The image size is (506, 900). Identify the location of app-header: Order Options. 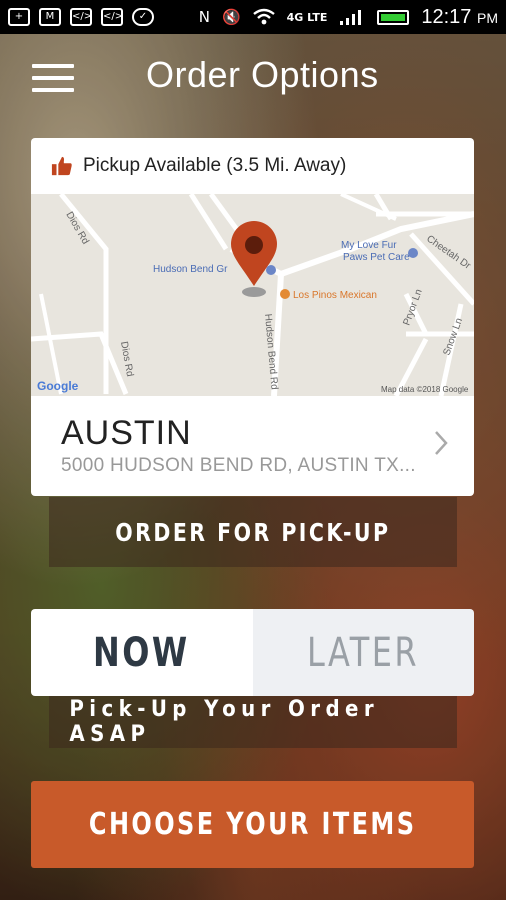
(253, 77).